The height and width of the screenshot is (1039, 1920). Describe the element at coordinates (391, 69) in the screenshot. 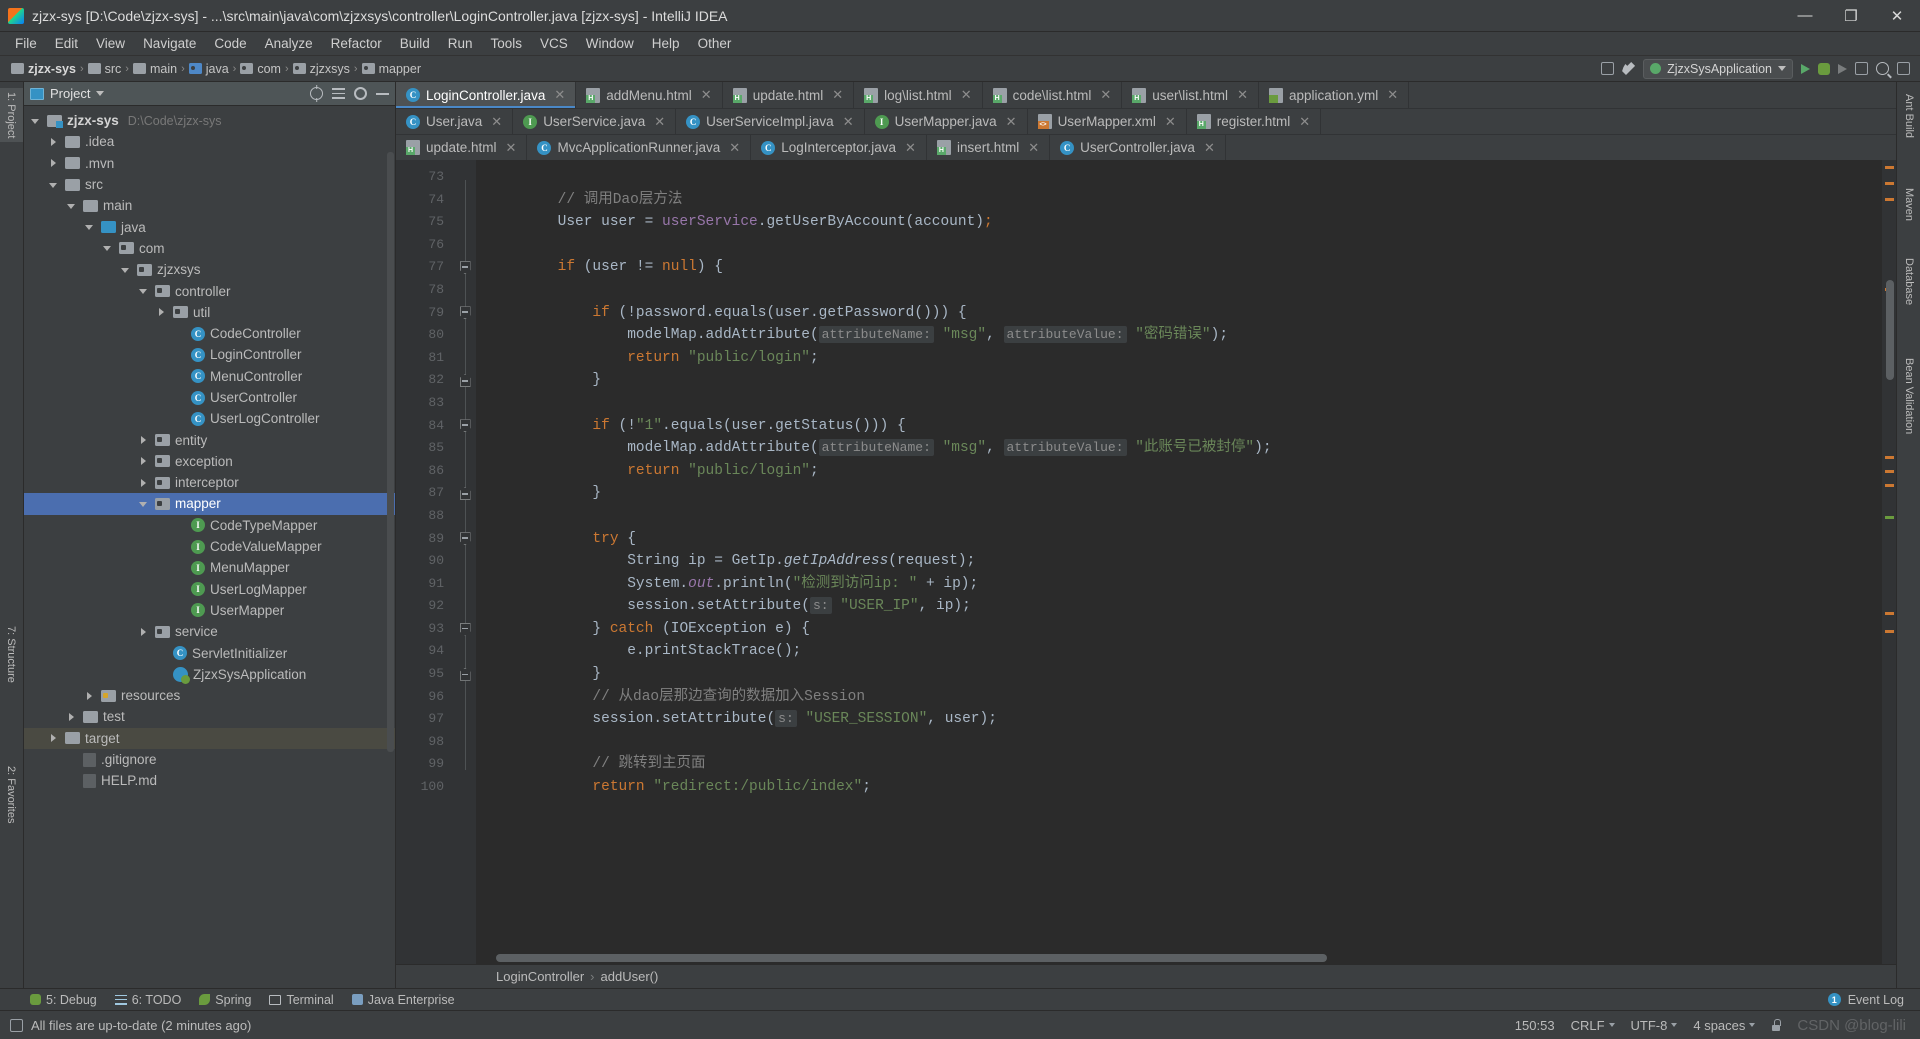

I see `breadcrumb-mapper: mapper` at that location.